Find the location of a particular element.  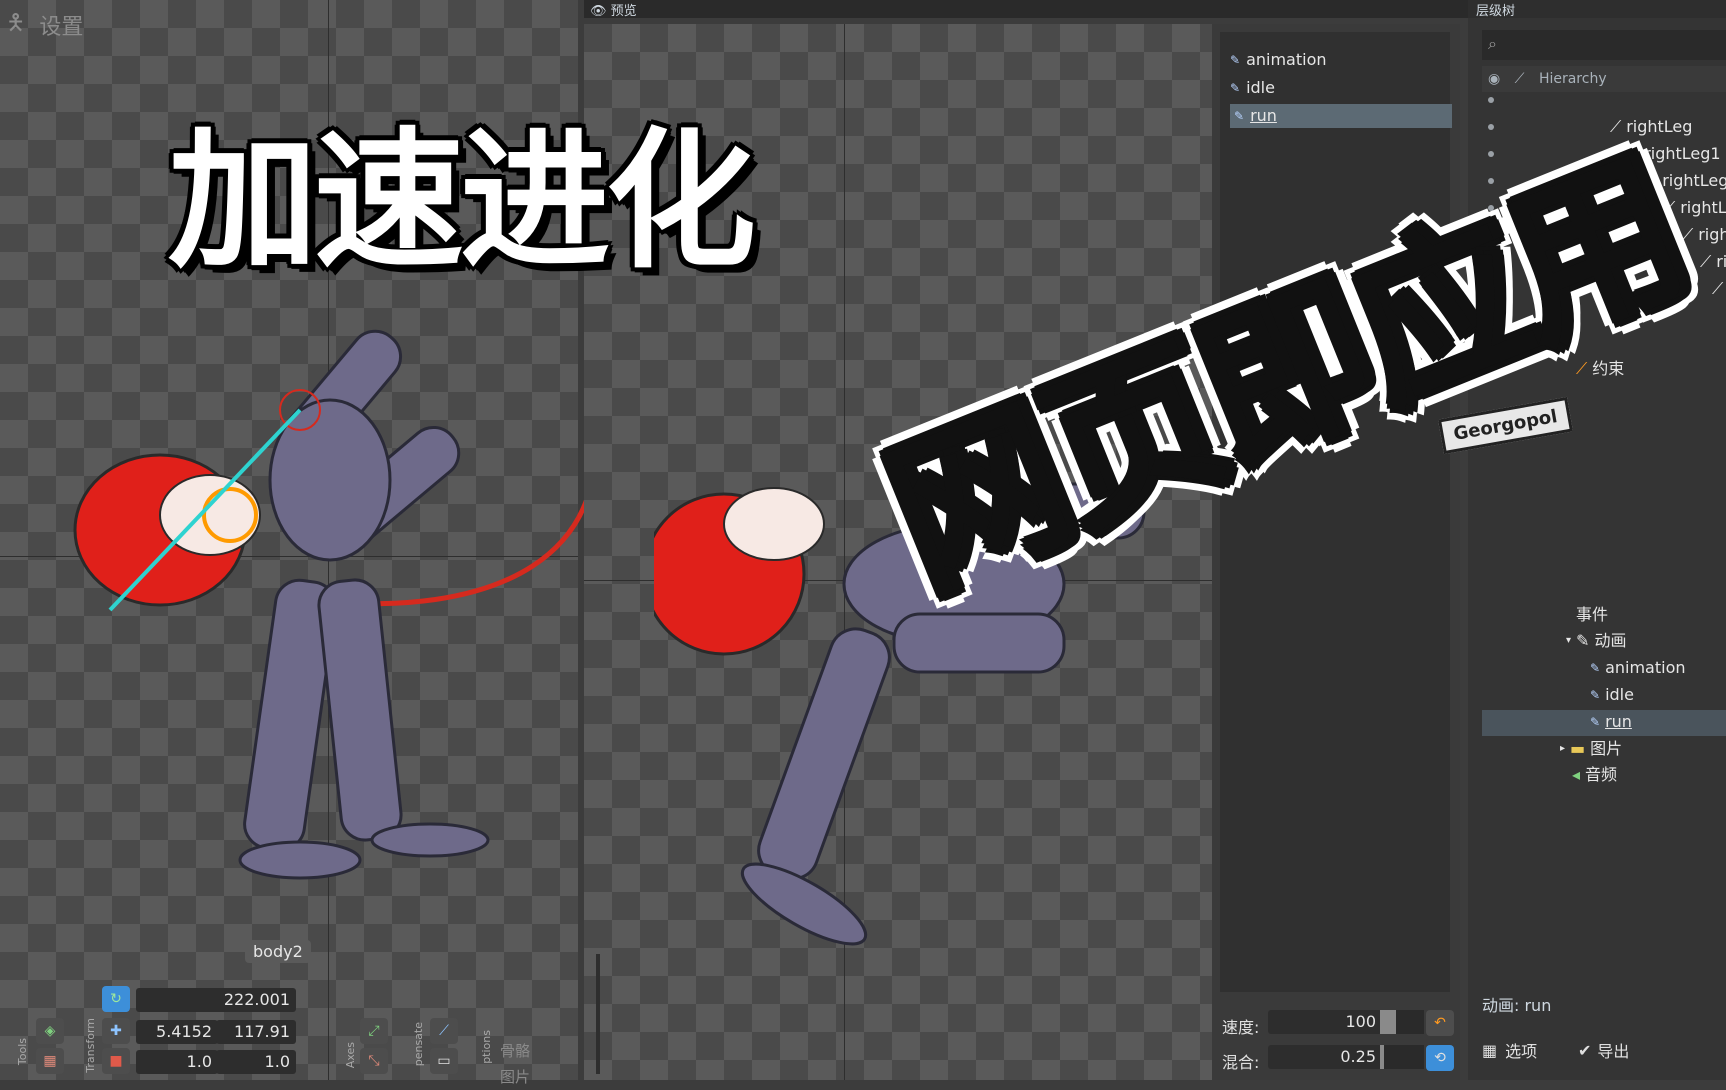

compensate-bones-button: ⟋ is located at coordinates (444, 1031).